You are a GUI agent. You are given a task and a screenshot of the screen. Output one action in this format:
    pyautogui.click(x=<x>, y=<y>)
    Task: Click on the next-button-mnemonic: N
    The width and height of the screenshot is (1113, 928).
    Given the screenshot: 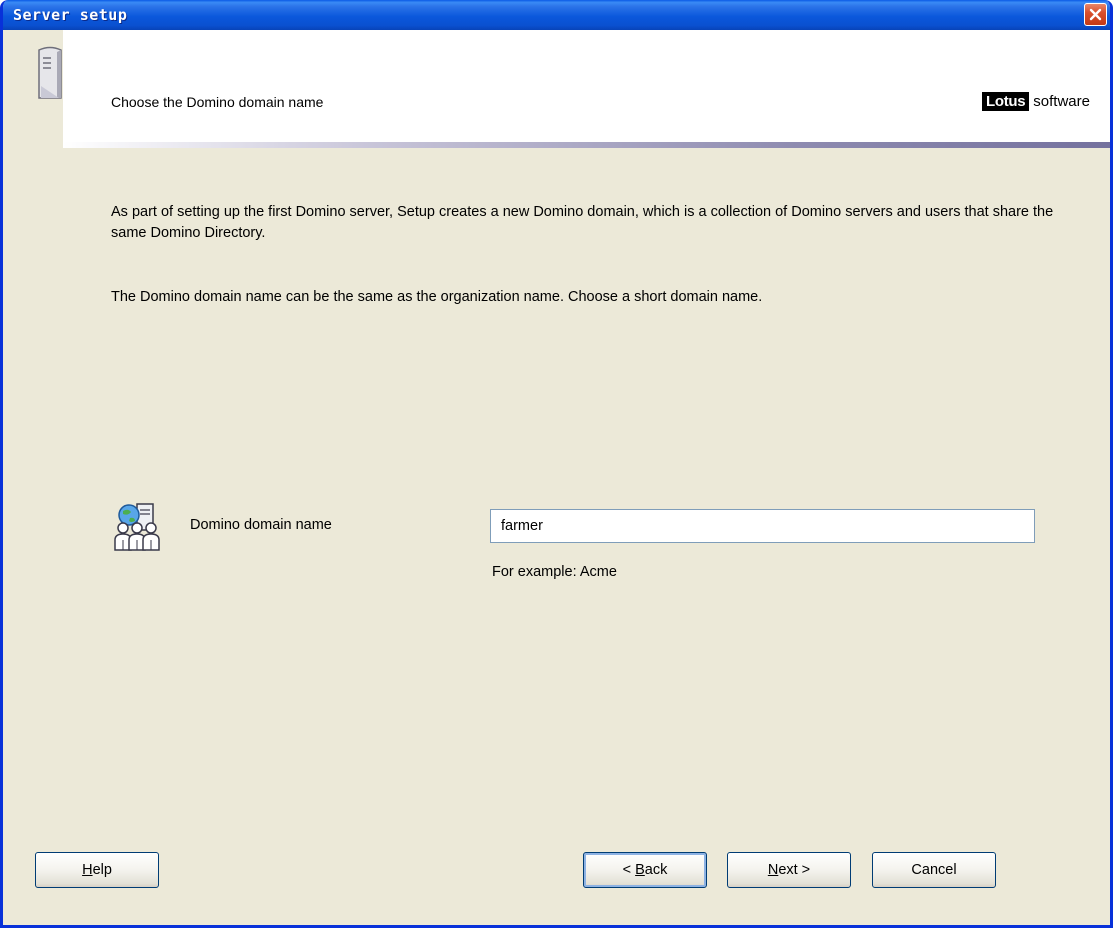 What is the action you would take?
    pyautogui.click(x=773, y=870)
    